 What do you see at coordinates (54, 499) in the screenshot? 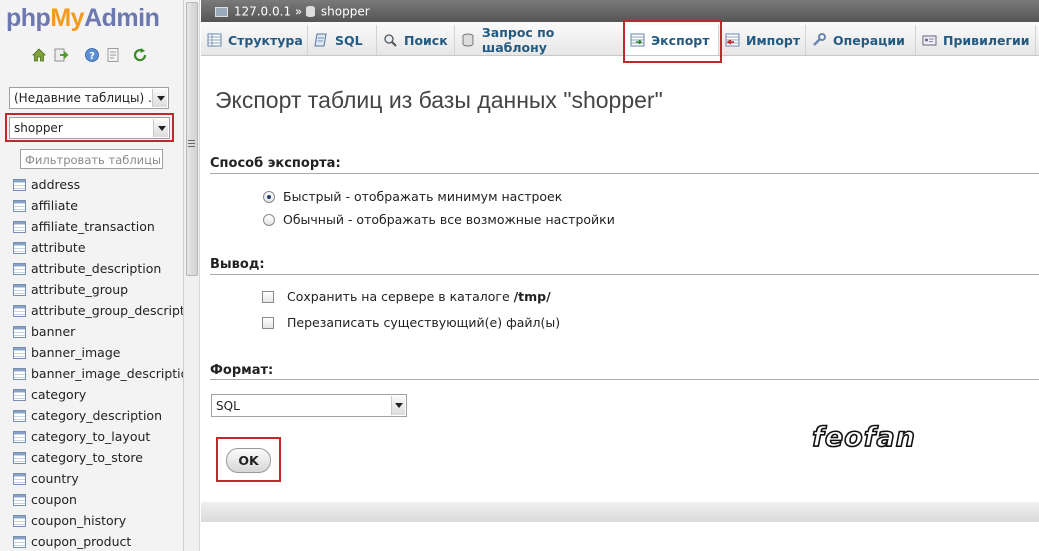
I see `table-name: coupon` at bounding box center [54, 499].